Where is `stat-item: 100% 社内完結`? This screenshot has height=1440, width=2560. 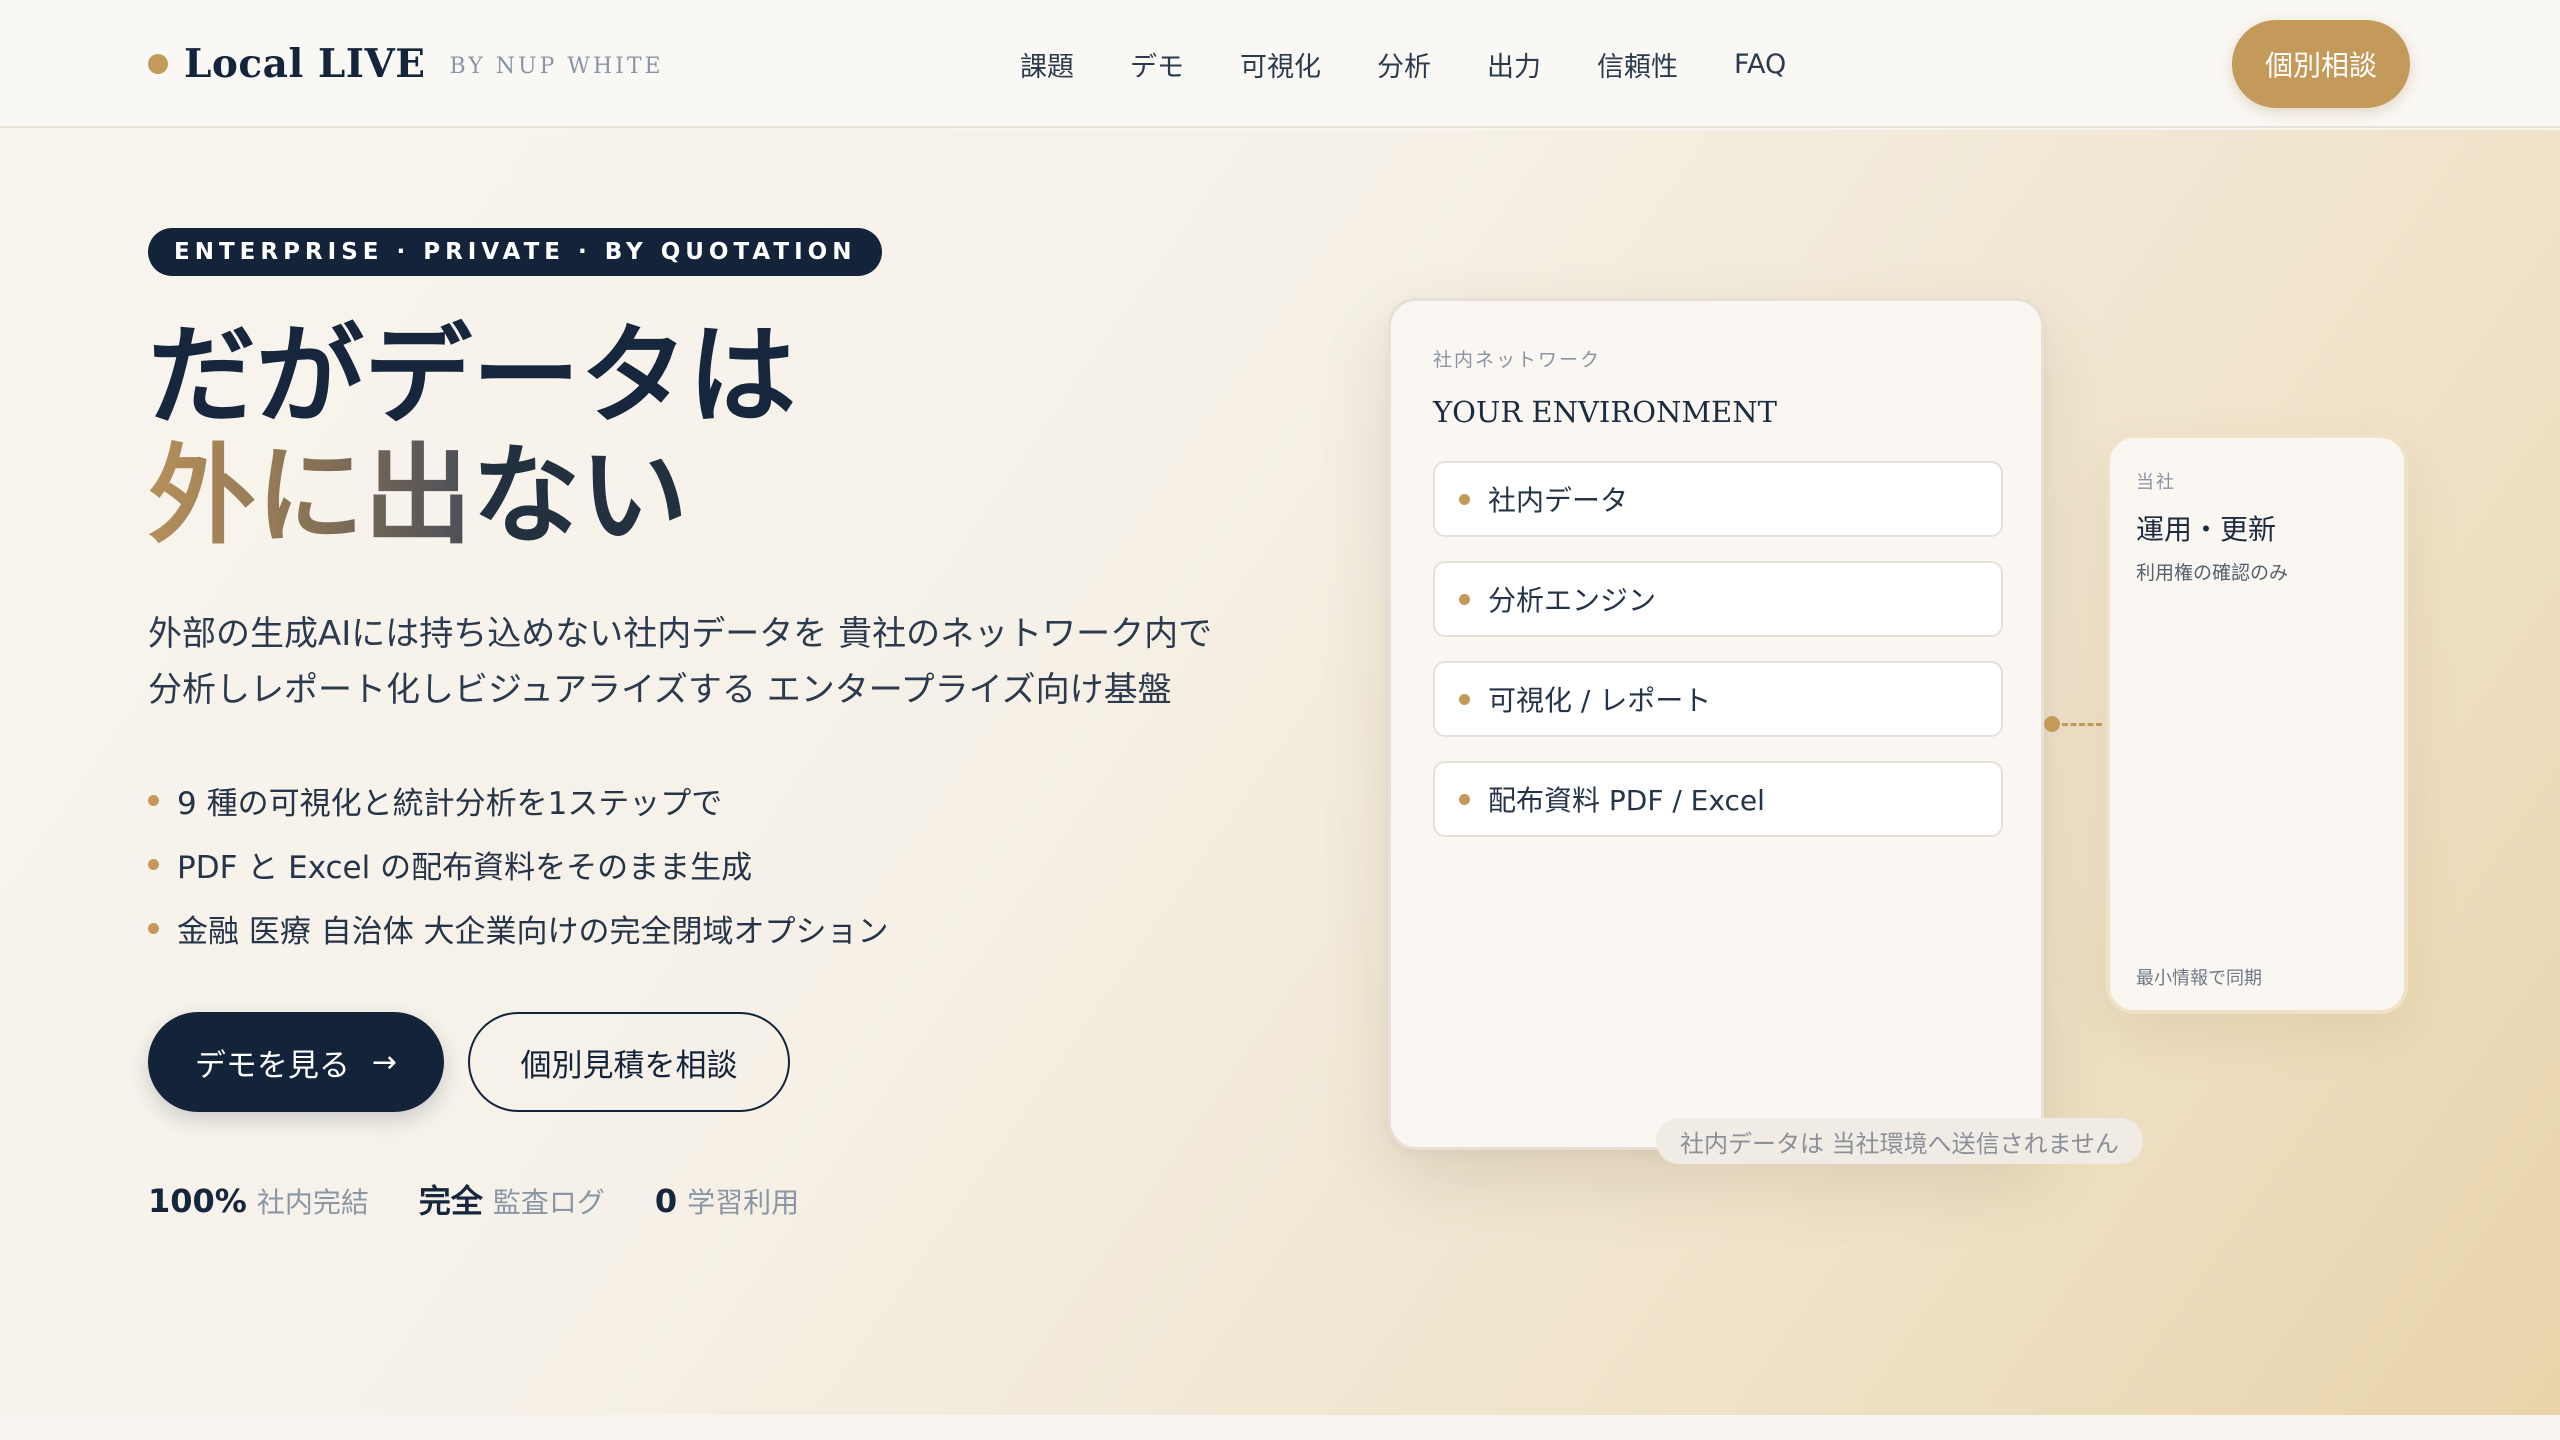
stat-item: 100% 社内完結 is located at coordinates (258, 1201).